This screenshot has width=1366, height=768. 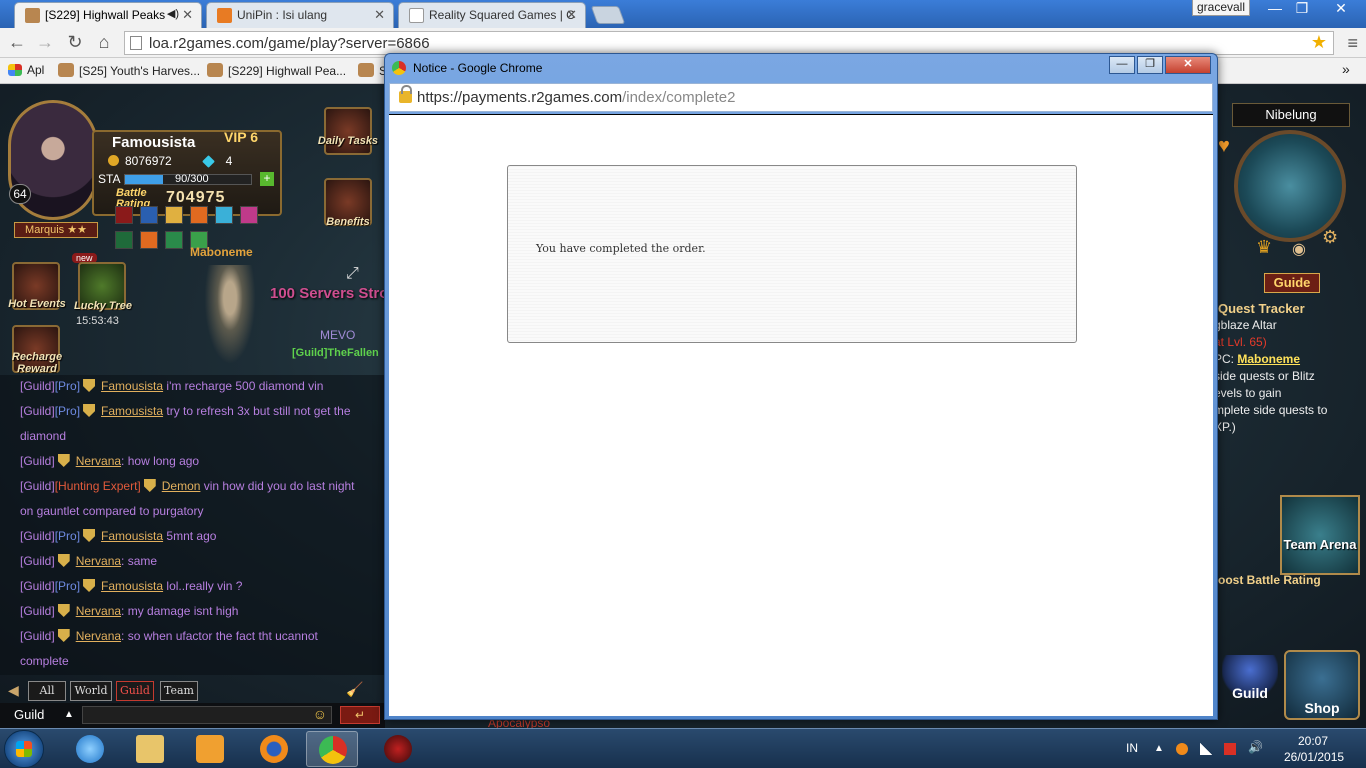 I want to click on chat-tab-world: World, so click(x=91, y=691).